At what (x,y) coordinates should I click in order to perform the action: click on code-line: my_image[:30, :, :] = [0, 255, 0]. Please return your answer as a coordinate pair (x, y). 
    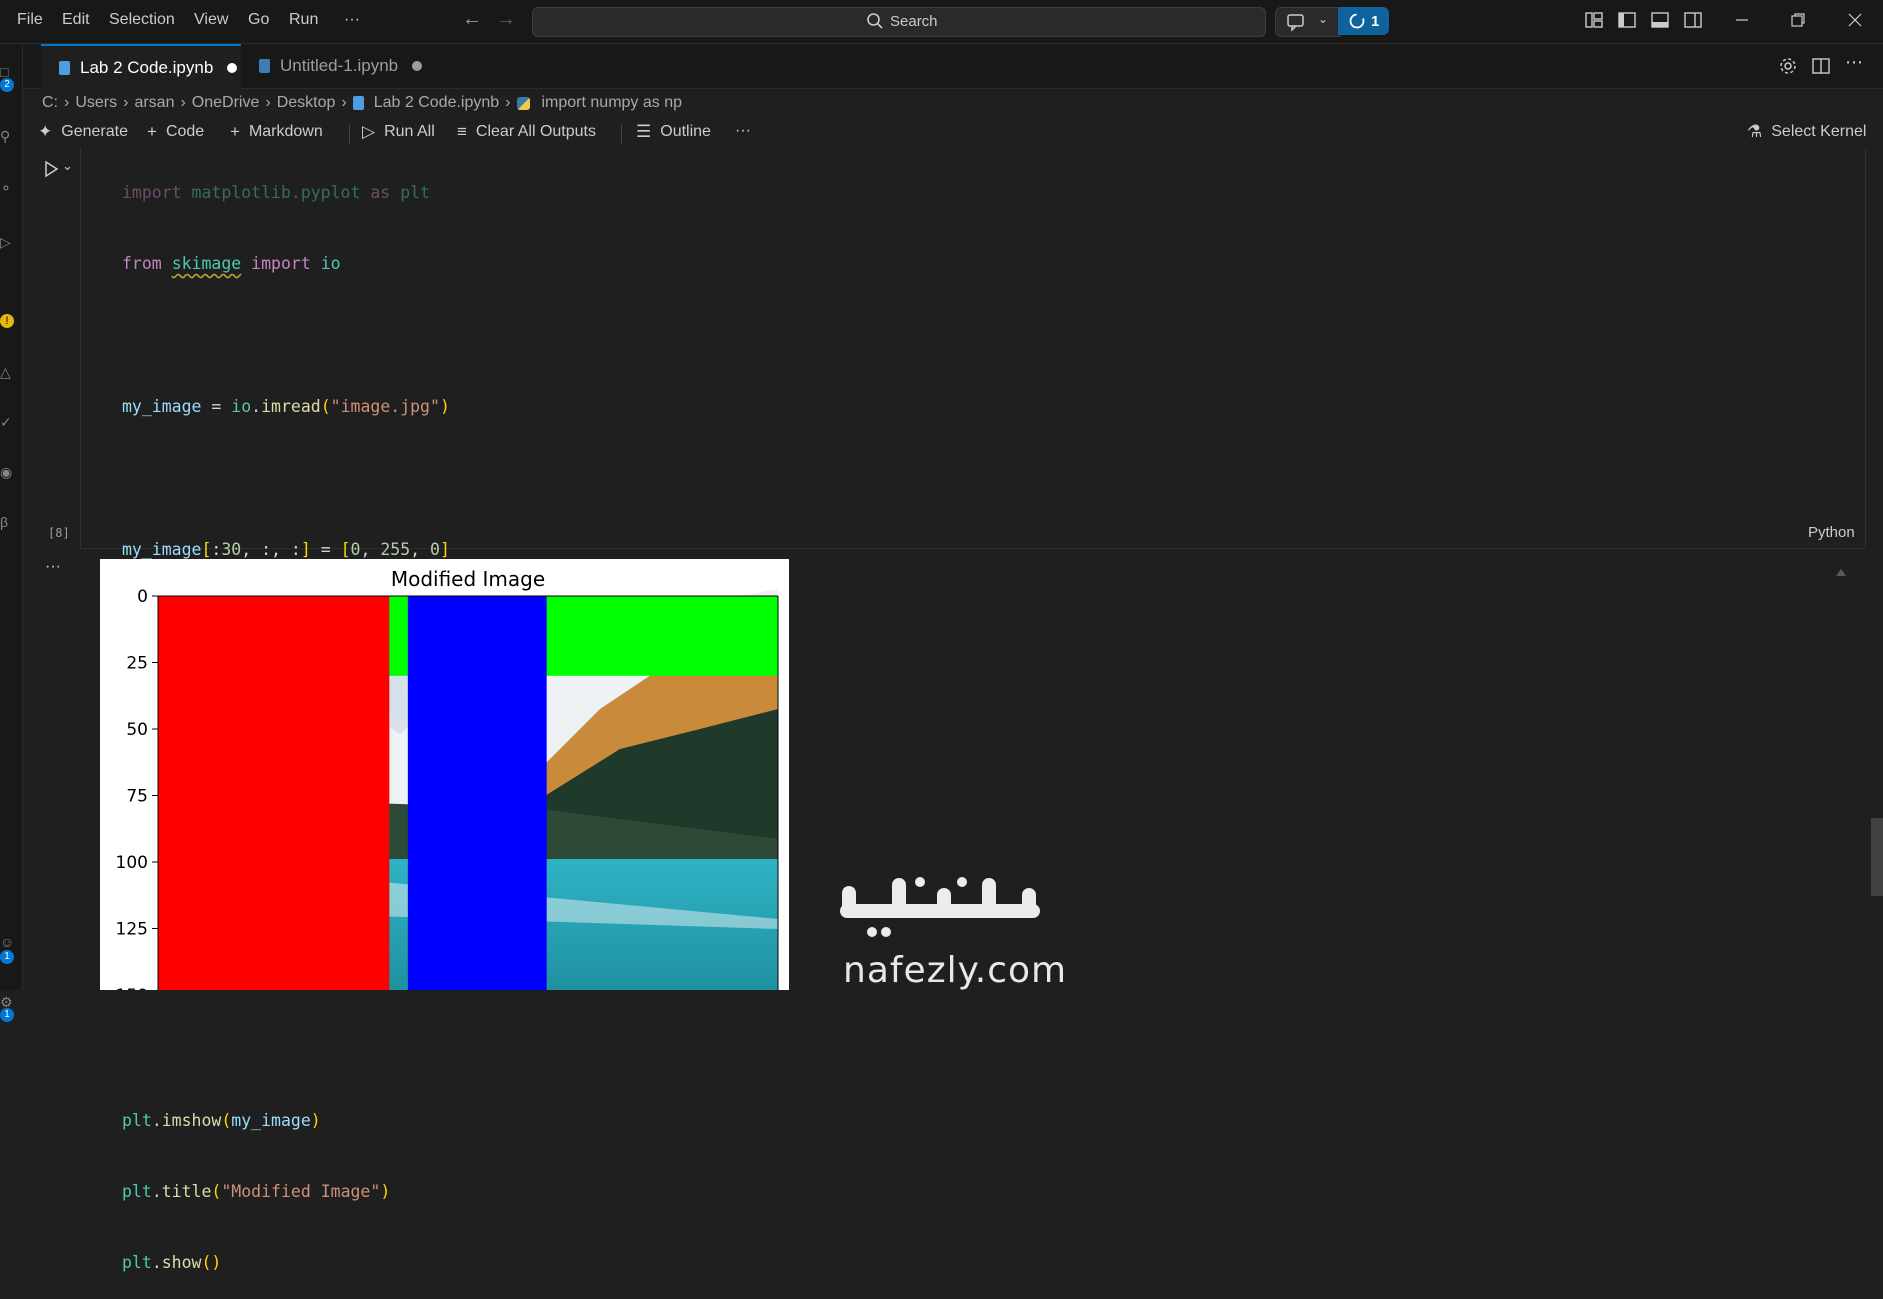
    Looking at the image, I should click on (286, 549).